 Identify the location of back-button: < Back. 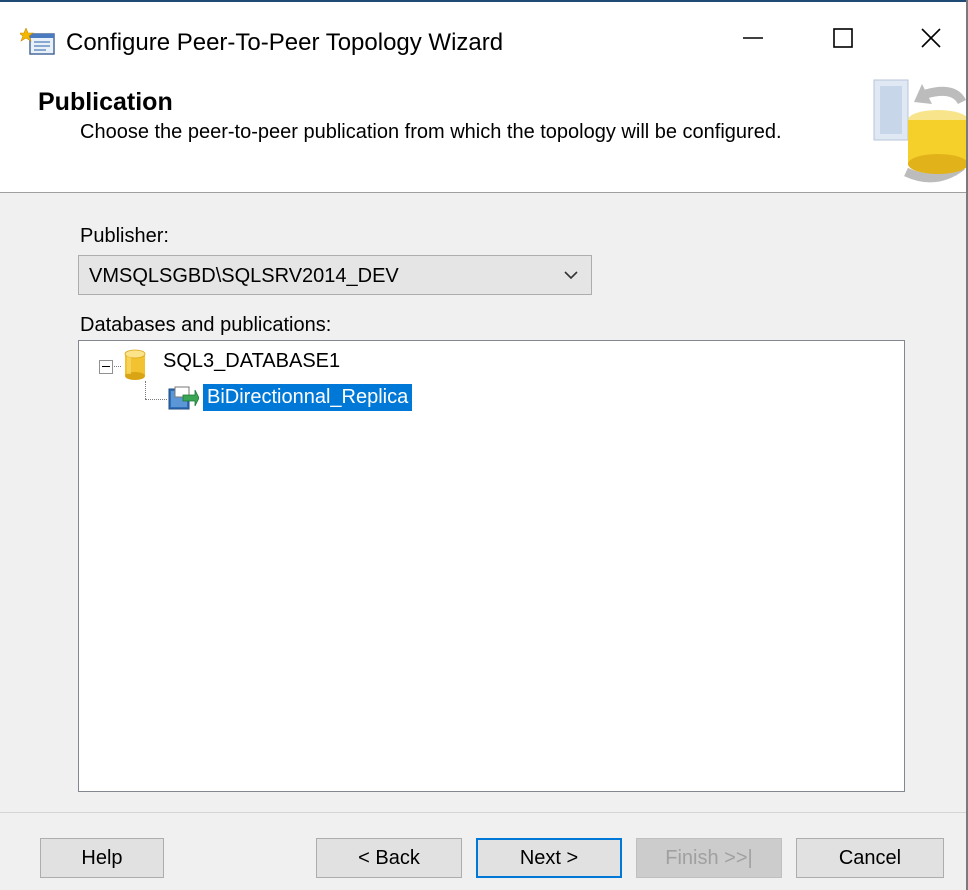
(389, 858).